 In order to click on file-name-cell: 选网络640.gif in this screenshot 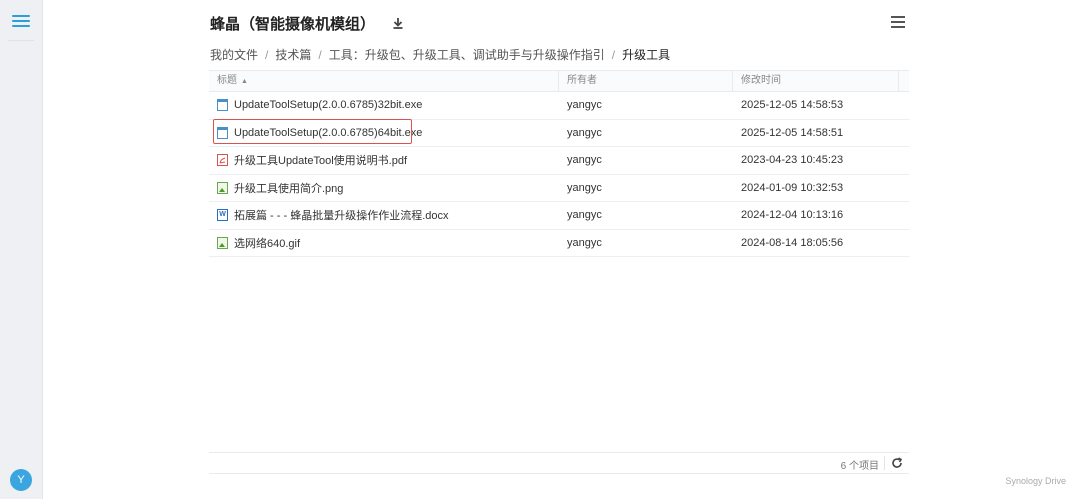, I will do `click(384, 243)`.